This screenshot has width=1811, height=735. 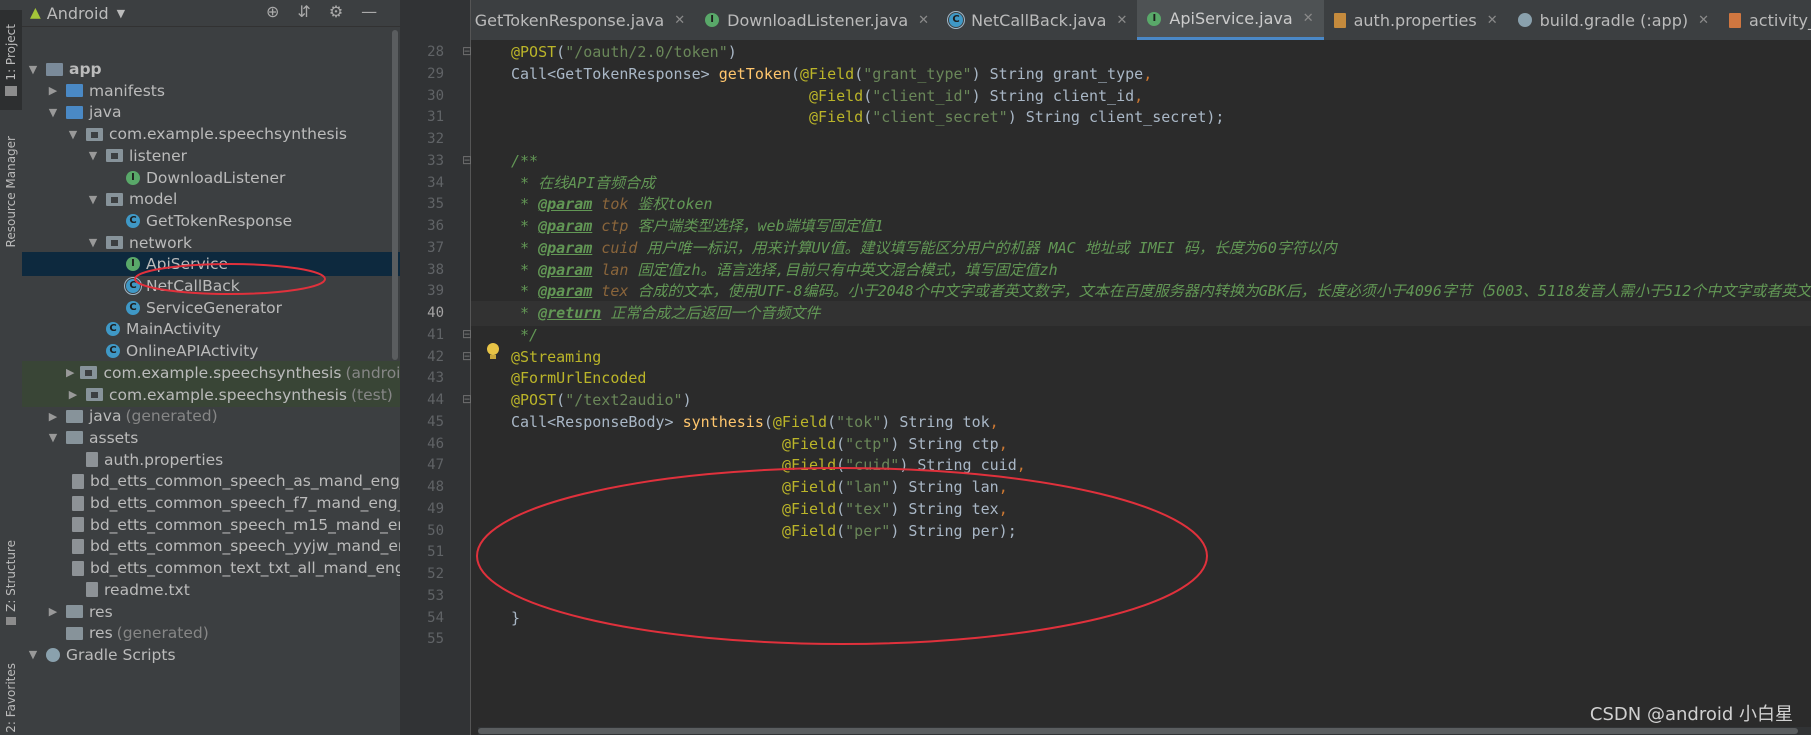 I want to click on tree-item: ▶ java (generated), so click(x=211, y=416).